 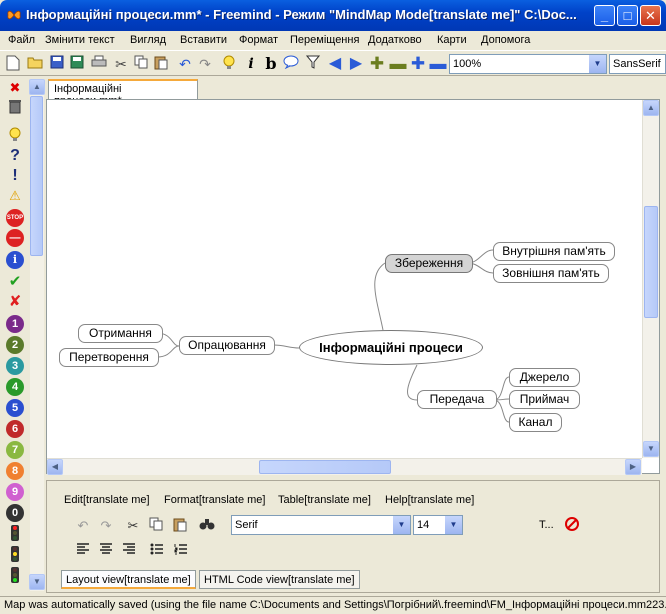 I want to click on node-receiving: Отримання, so click(x=120, y=333).